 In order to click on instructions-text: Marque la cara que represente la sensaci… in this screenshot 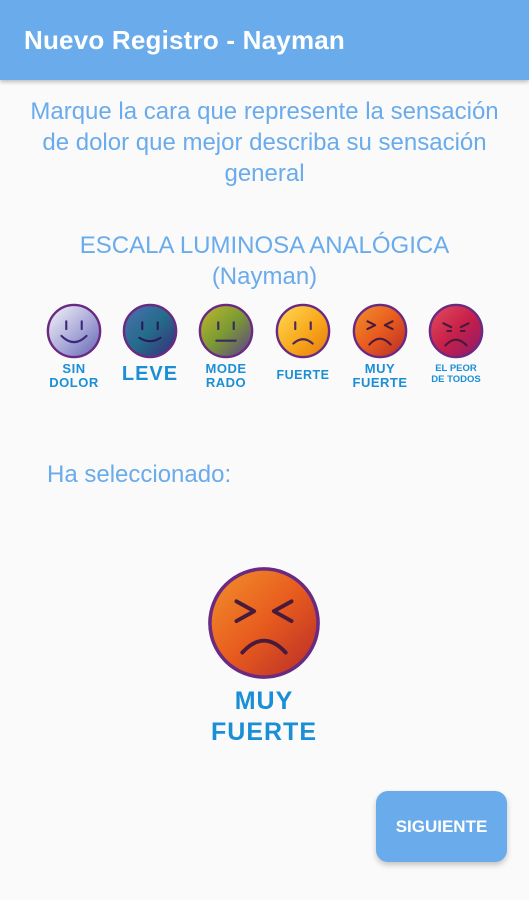, I will do `click(264, 142)`.